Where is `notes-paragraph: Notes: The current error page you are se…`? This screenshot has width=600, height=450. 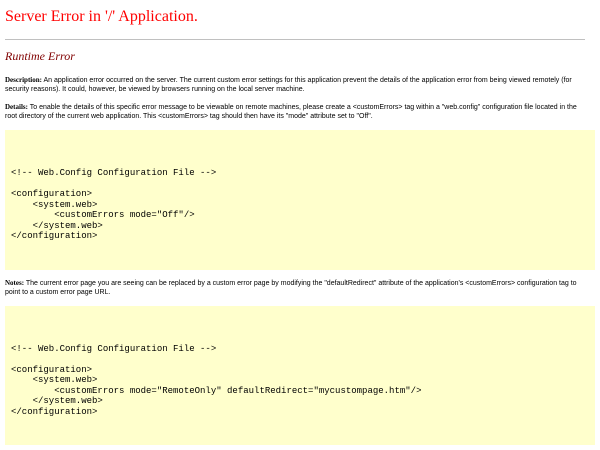 notes-paragraph: Notes: The current error page you are se… is located at coordinates (295, 288).